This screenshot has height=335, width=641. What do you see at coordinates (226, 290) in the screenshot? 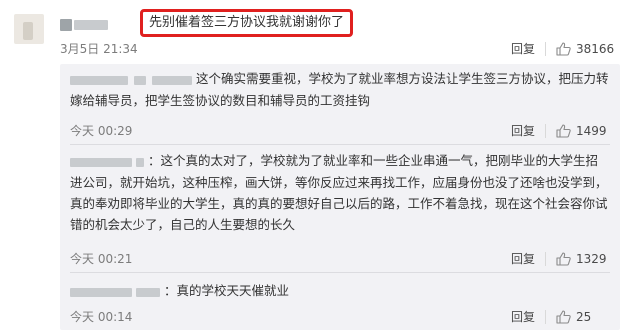
I see `reply-text: ：真的学校天天催就业` at bounding box center [226, 290].